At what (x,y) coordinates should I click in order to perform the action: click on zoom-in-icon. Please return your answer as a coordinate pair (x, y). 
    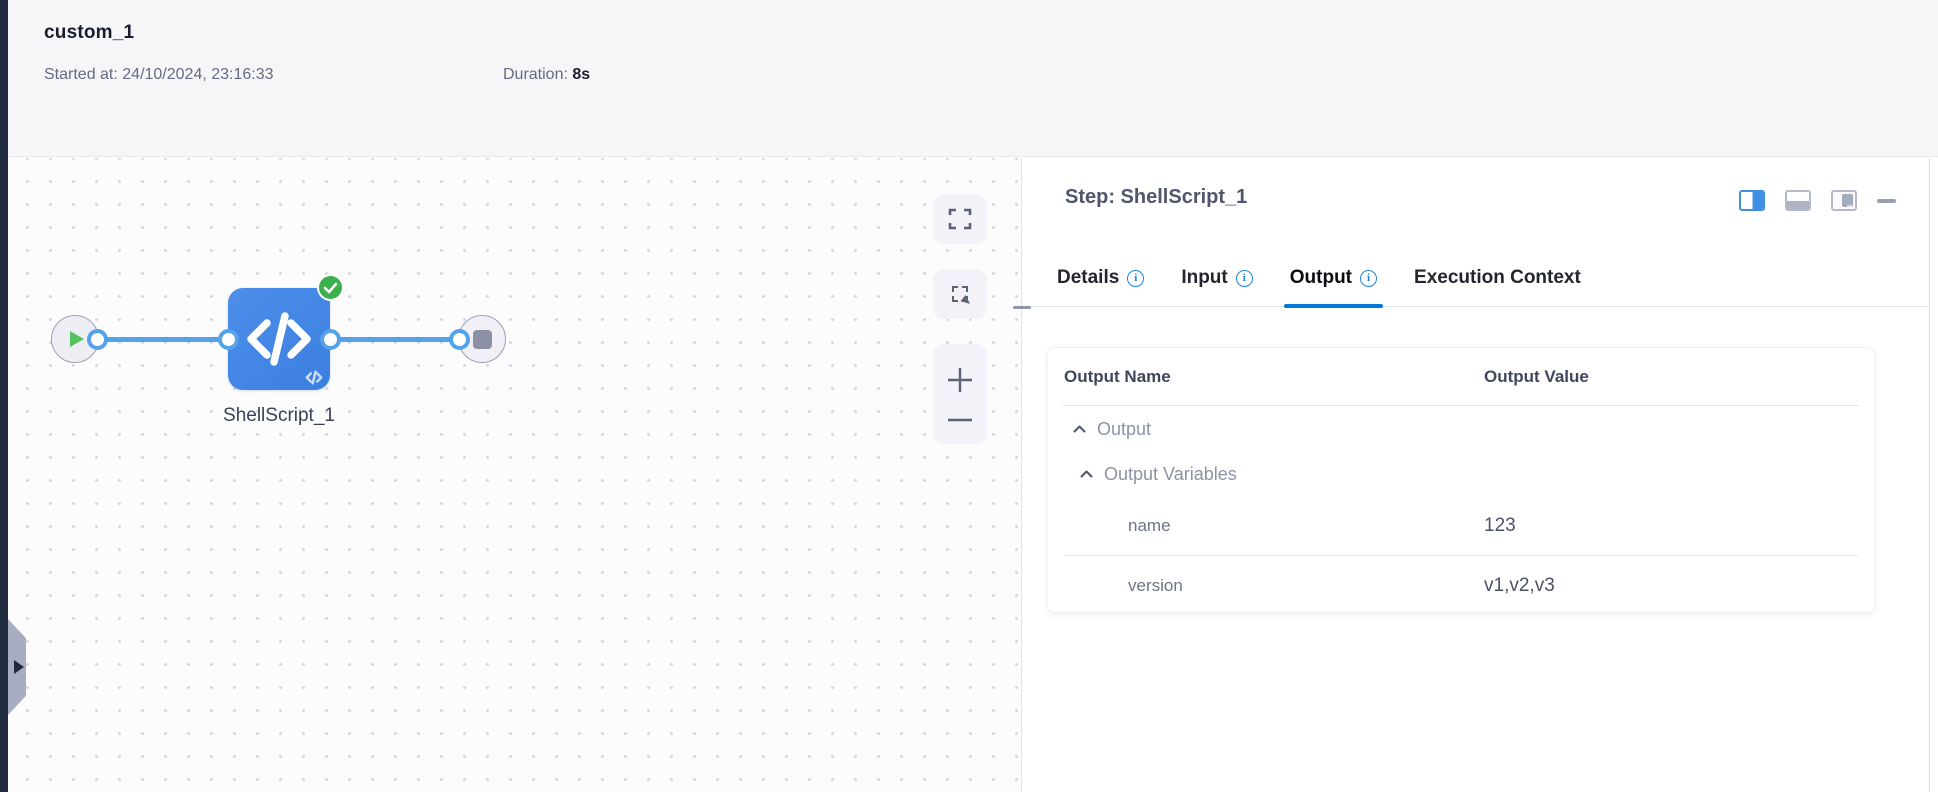
    Looking at the image, I should click on (960, 380).